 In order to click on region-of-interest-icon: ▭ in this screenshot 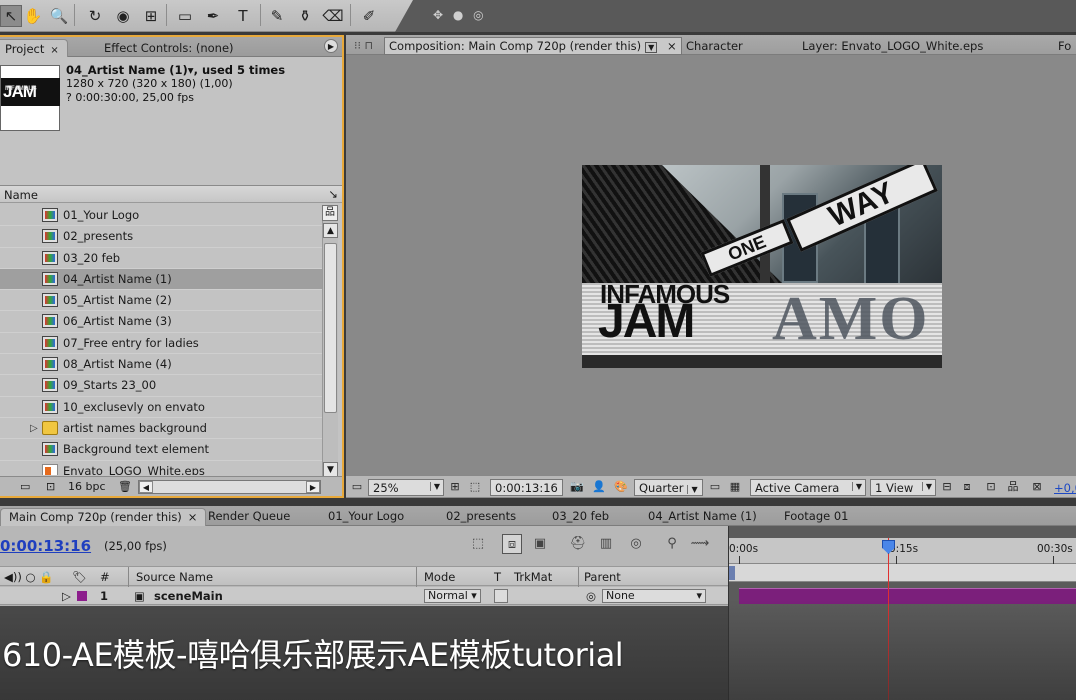, I will do `click(715, 487)`.